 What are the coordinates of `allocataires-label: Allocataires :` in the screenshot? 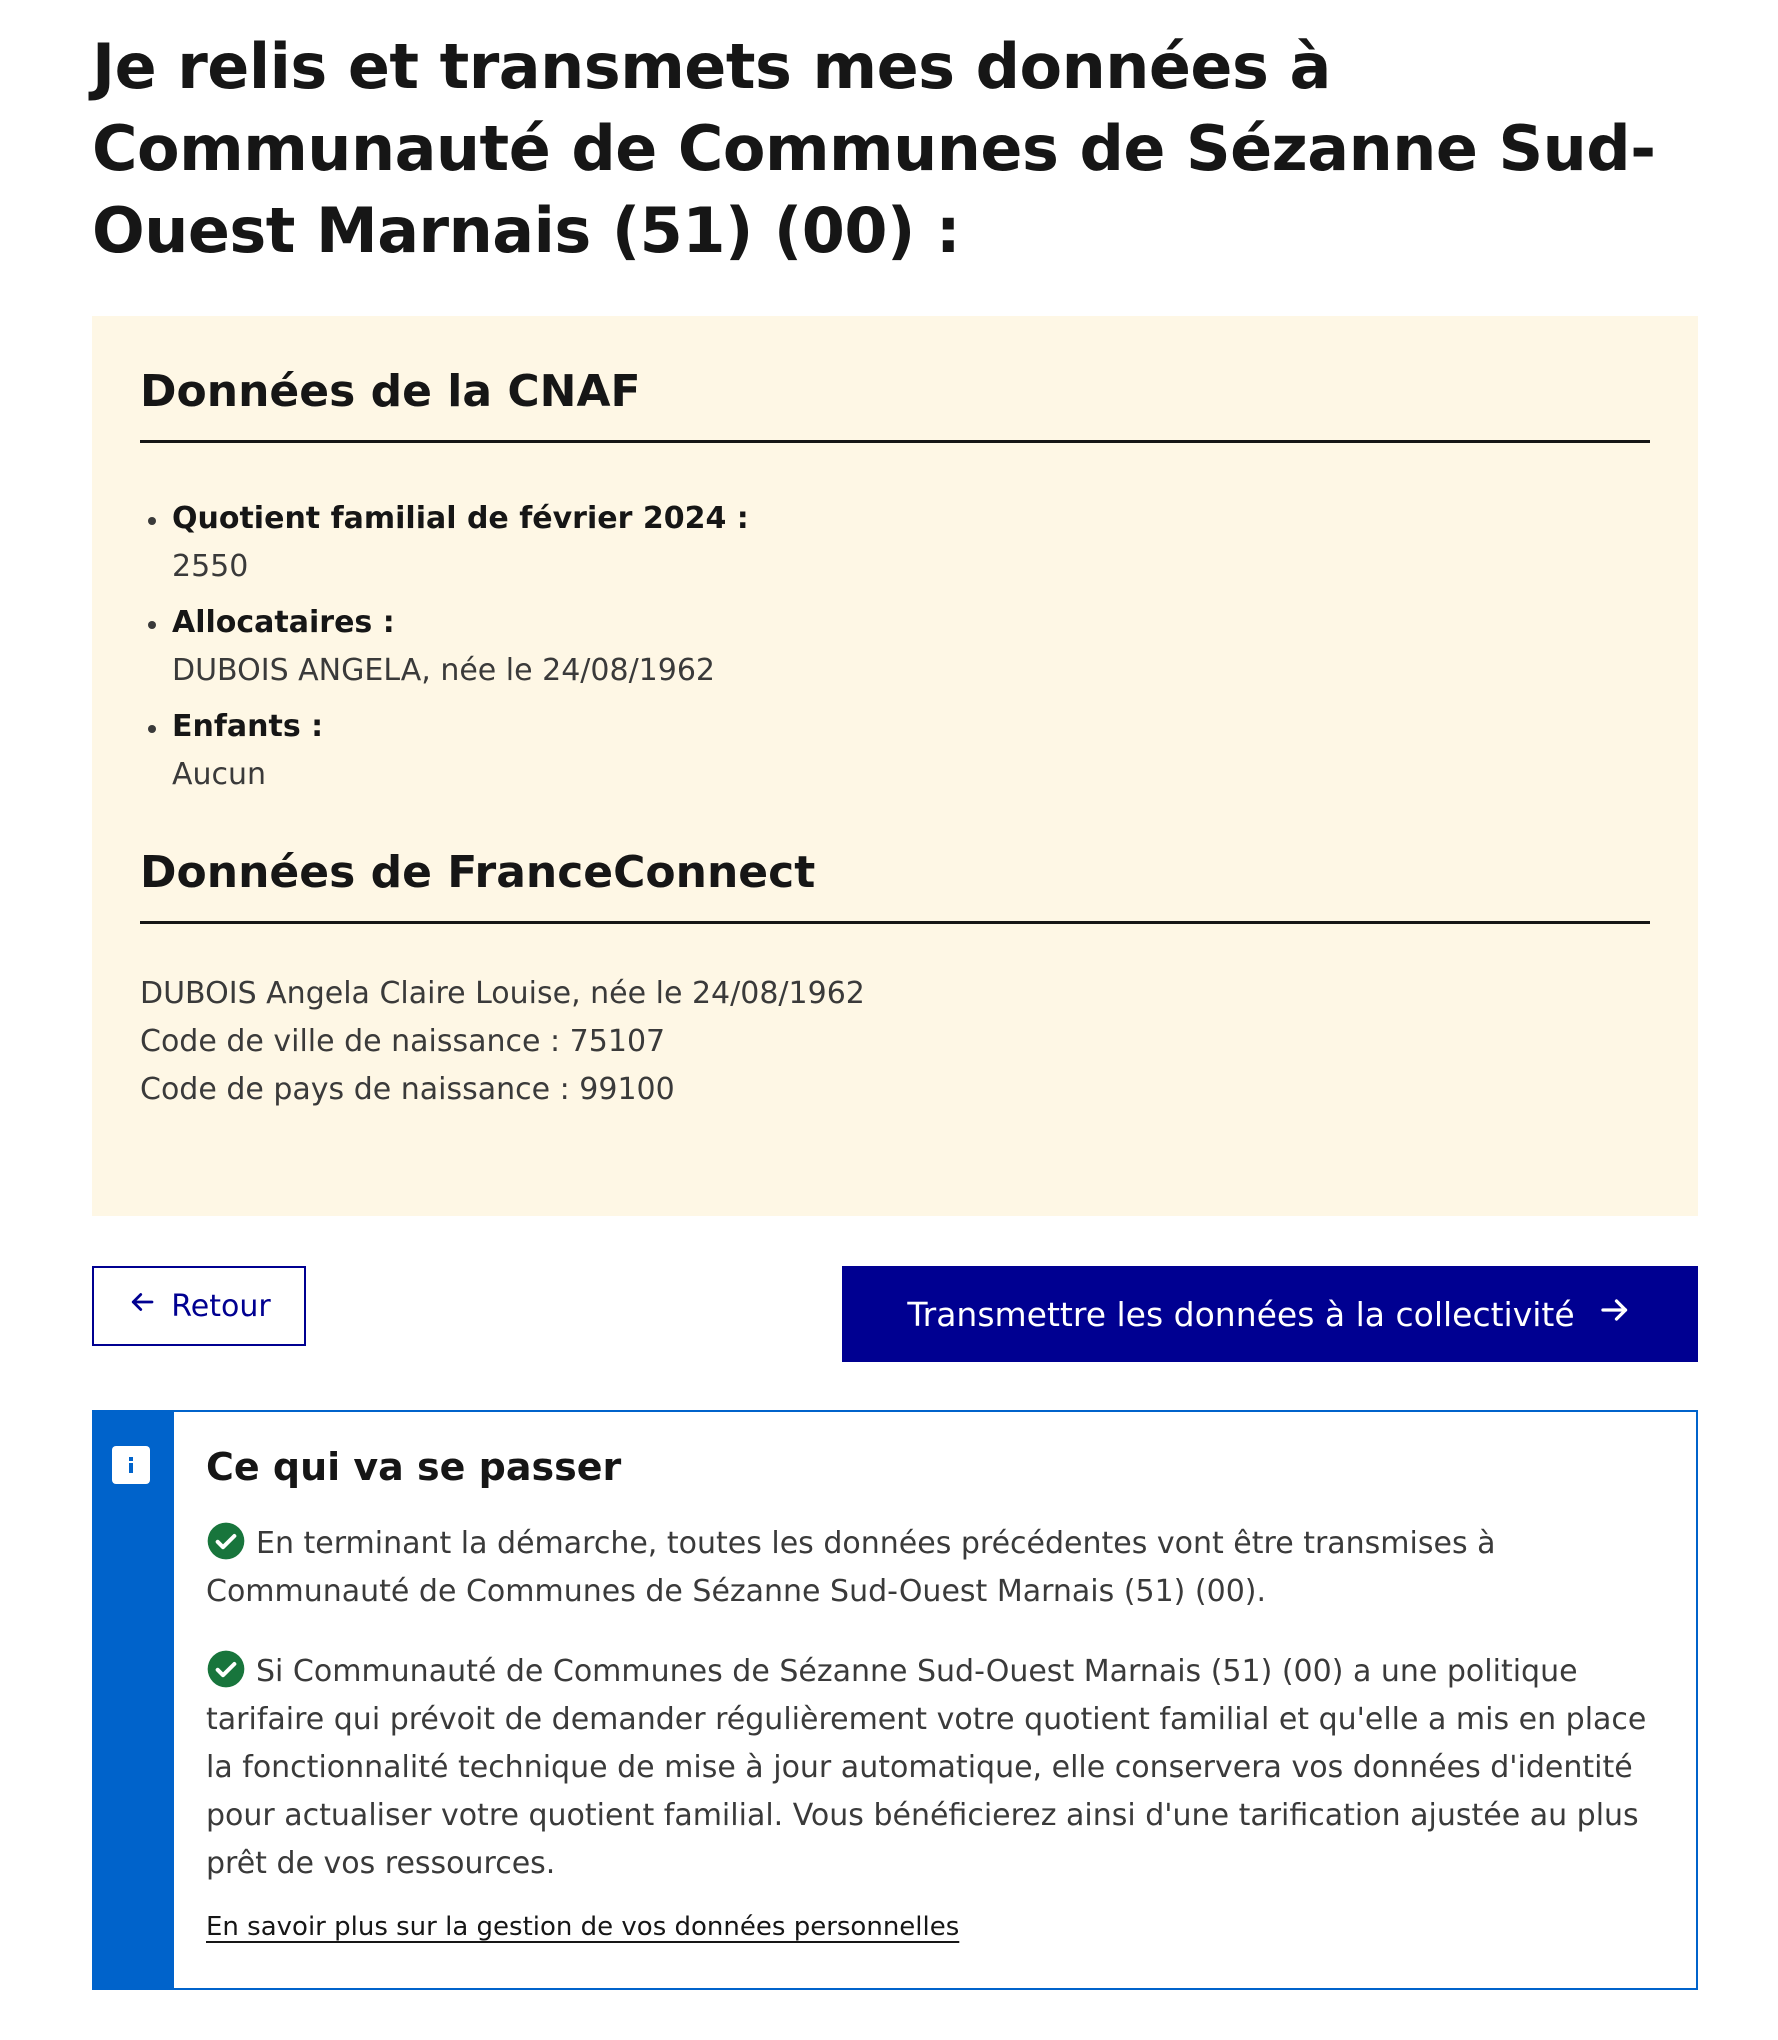 It's located at (283, 622).